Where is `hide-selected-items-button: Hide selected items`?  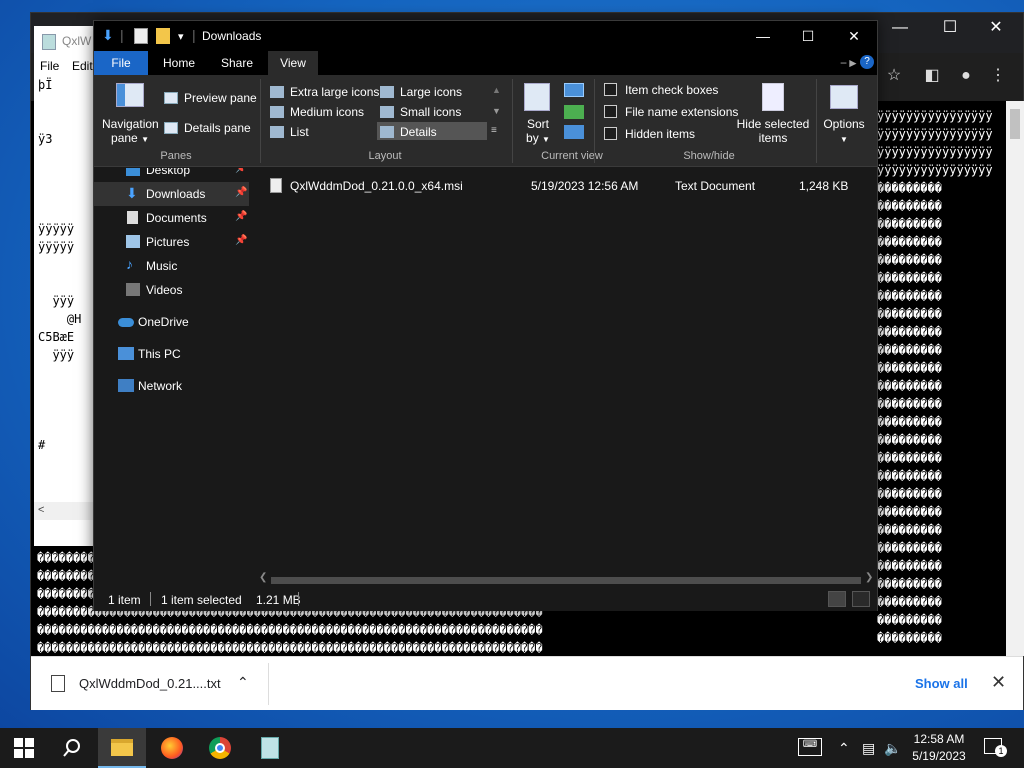 hide-selected-items-button: Hide selected items is located at coordinates (773, 131).